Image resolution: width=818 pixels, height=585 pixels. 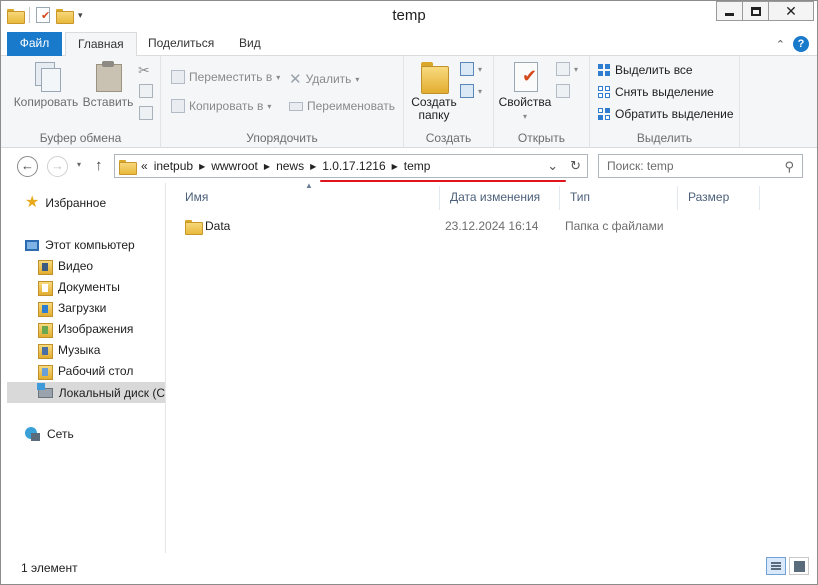 I want to click on create-group: Создать папку ▾ ▾ Создать, so click(x=449, y=102).